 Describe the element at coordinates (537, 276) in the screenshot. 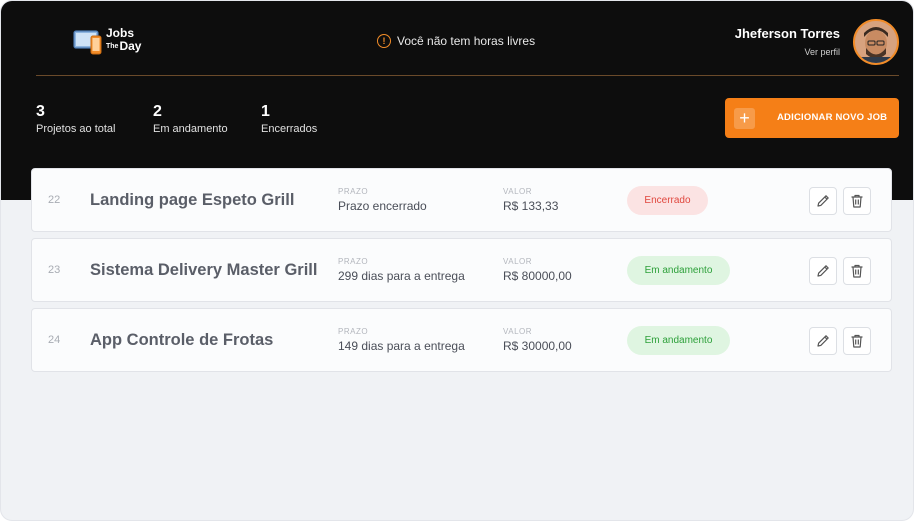

I see `job-value: R$ 80000,00` at that location.